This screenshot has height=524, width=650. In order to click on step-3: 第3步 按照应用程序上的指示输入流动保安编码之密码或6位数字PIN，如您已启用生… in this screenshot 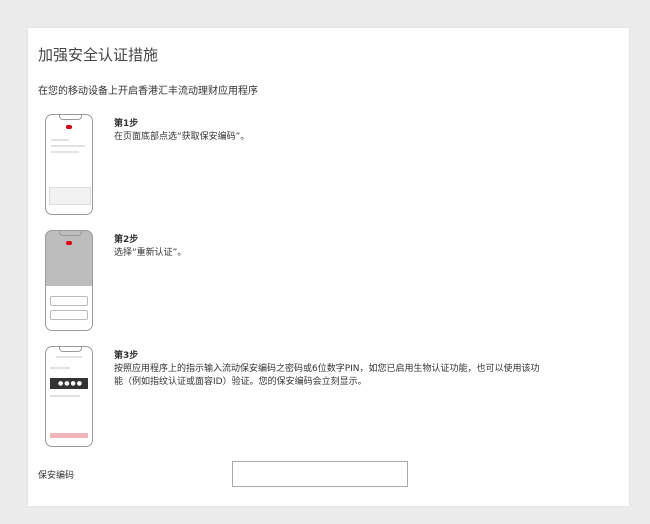, I will do `click(328, 369)`.